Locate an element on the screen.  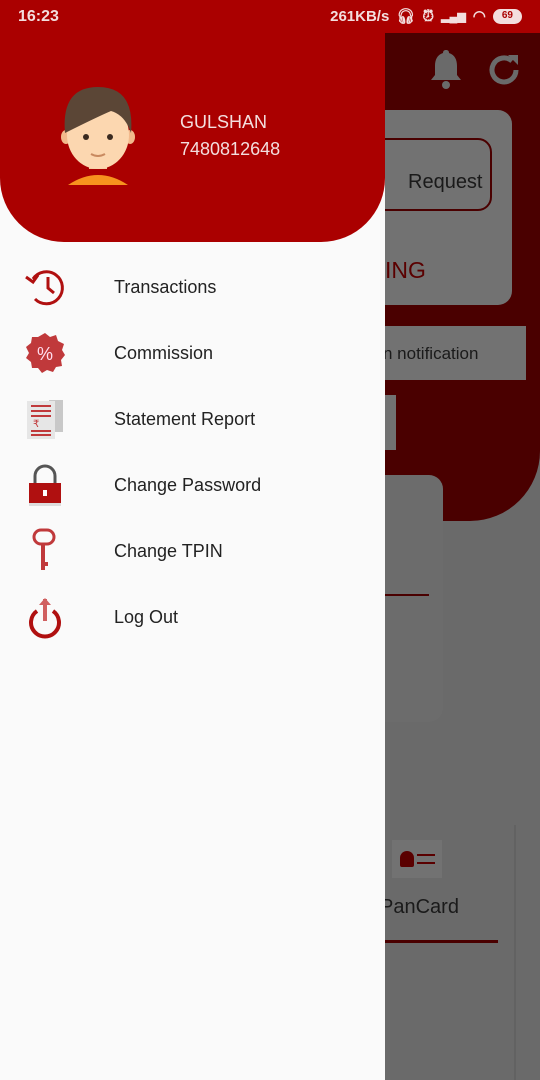
menu-label: Statement Report is located at coordinates (185, 418).